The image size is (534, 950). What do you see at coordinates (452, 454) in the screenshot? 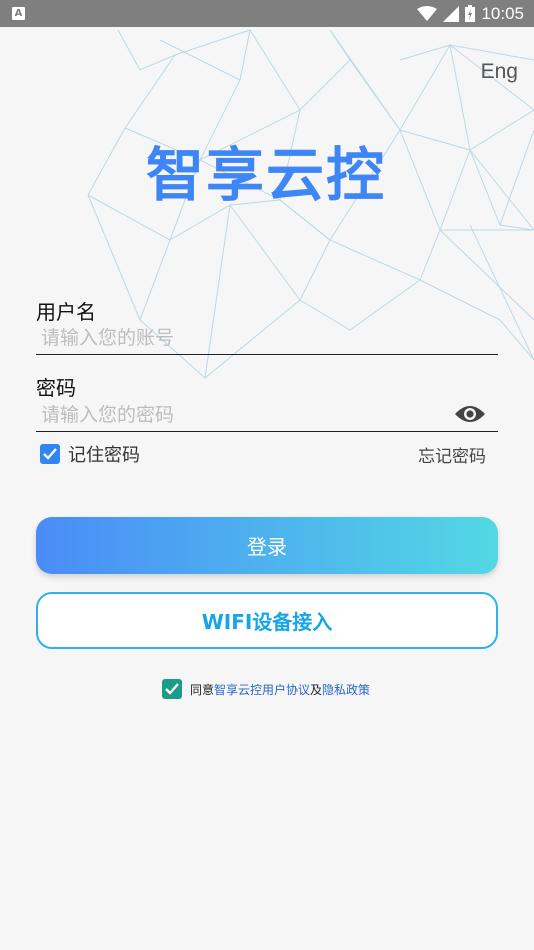
I see `forgot-password-link: 忘记密码` at bounding box center [452, 454].